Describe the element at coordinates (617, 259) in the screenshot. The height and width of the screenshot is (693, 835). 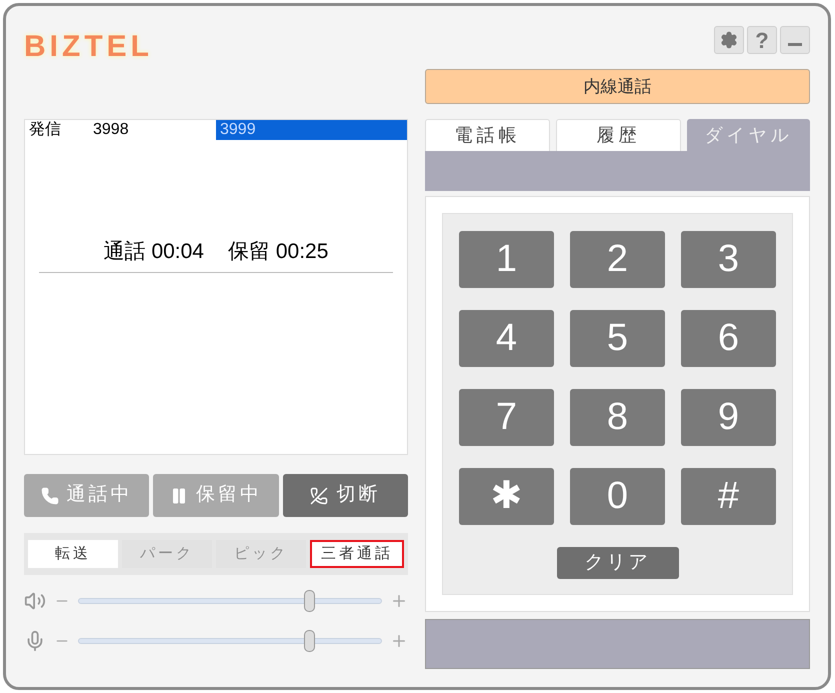
I see `keypad-key: 2` at that location.